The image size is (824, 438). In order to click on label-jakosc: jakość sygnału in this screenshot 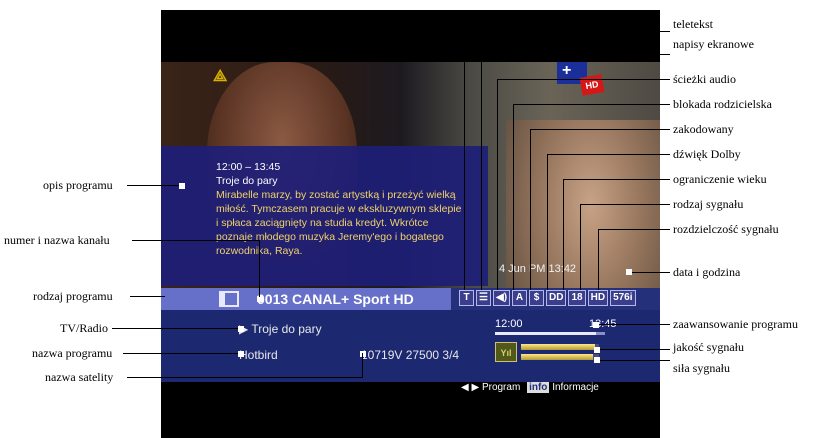, I will do `click(708, 347)`.